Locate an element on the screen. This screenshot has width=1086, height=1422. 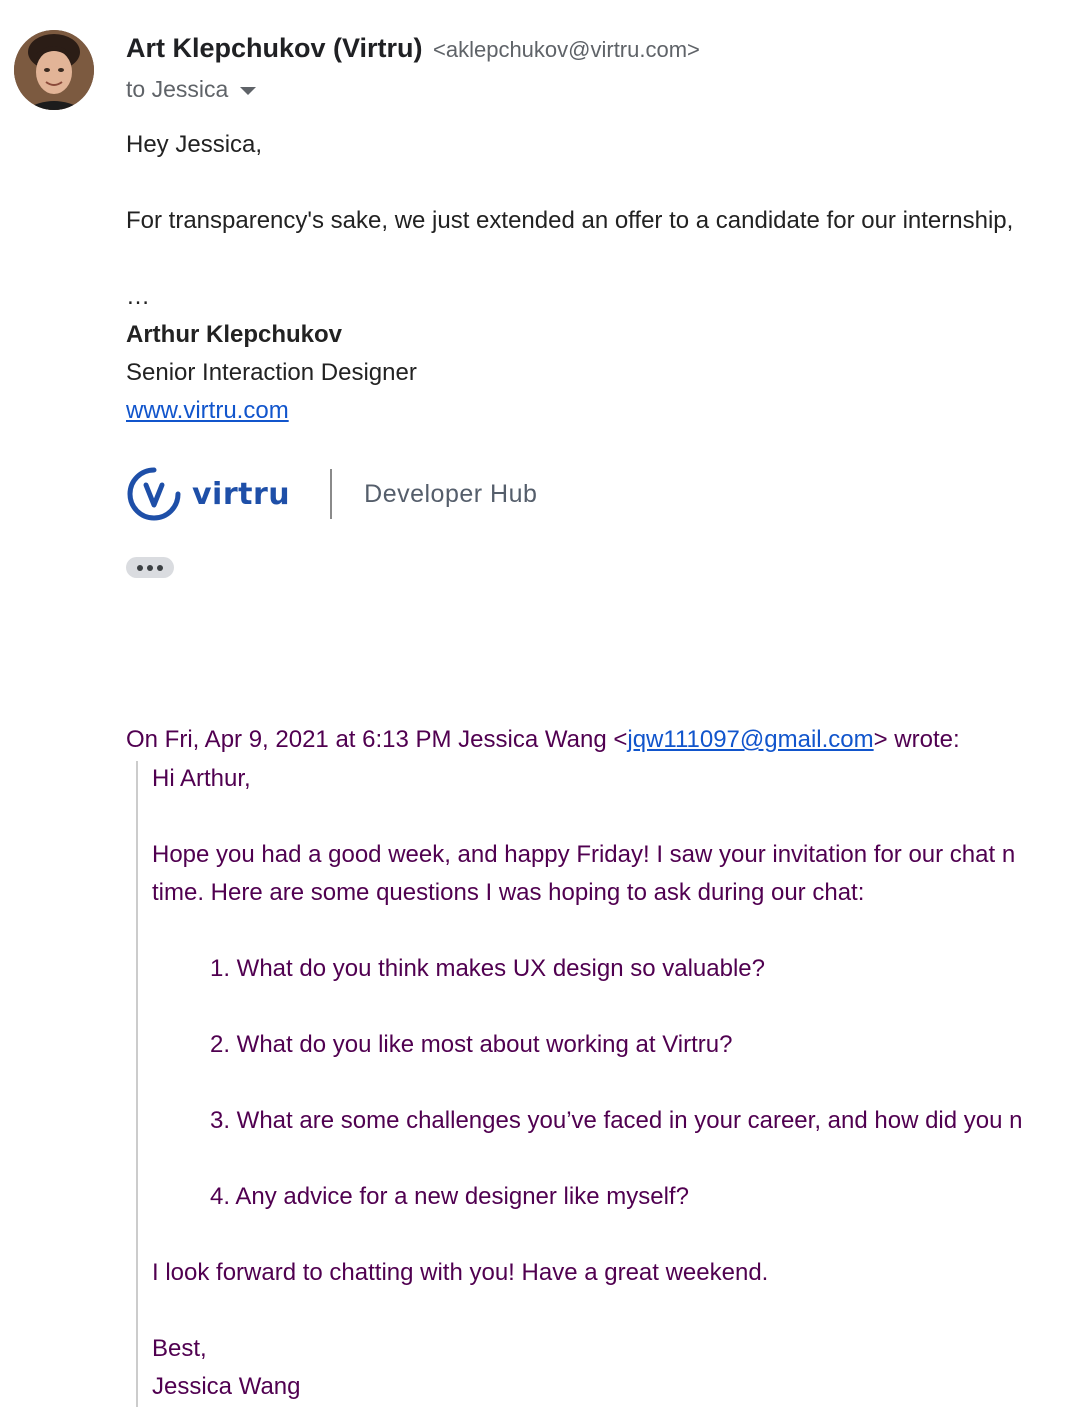
quoted-email-link: jqw111097@gmail.com is located at coordinates (750, 739).